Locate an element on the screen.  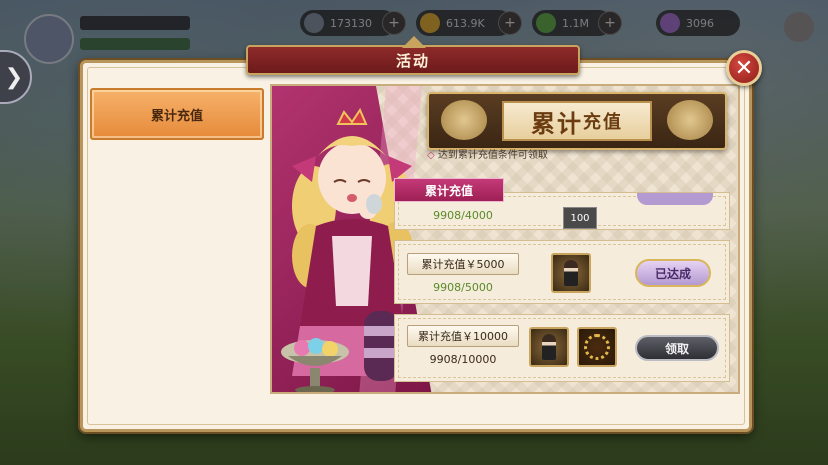
reward-row-2: 累计充值￥5000 9908/5000 已达成 is located at coordinates (562, 272).